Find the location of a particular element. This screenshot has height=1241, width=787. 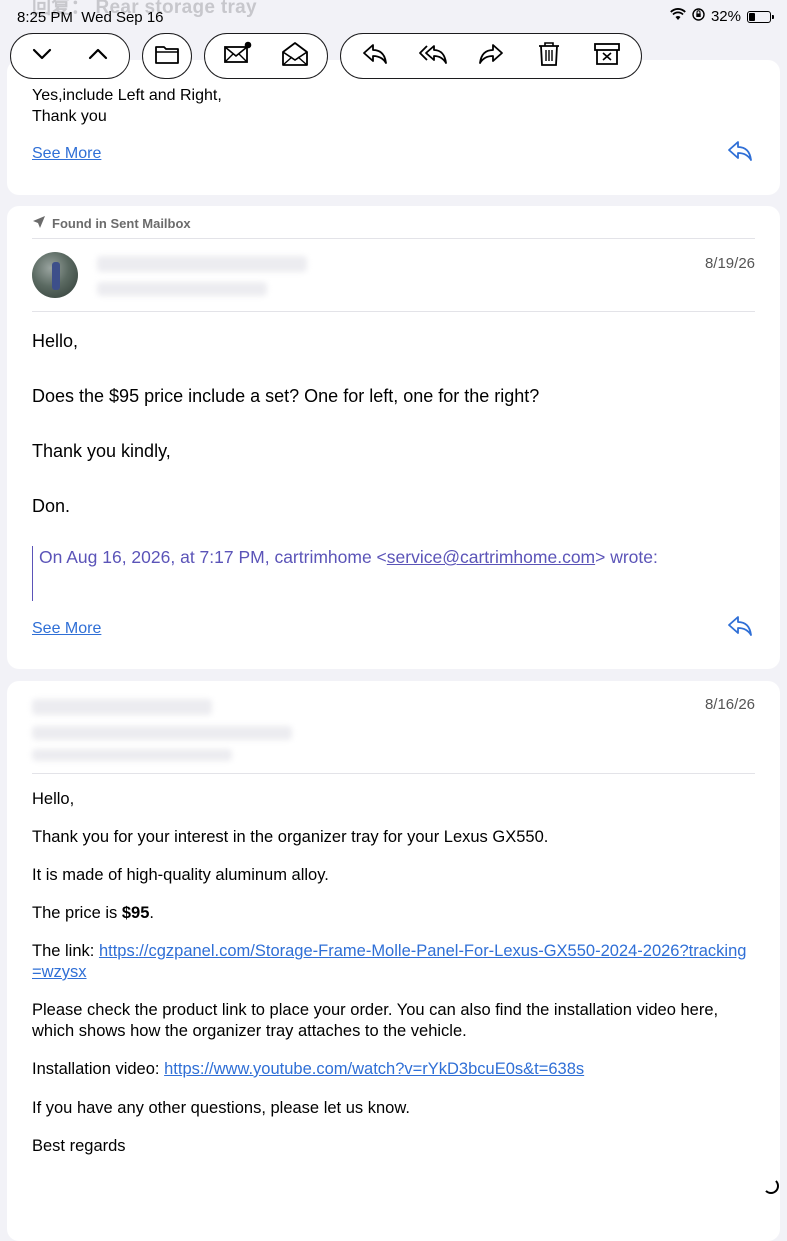

paper-plane-icon is located at coordinates (39, 223).